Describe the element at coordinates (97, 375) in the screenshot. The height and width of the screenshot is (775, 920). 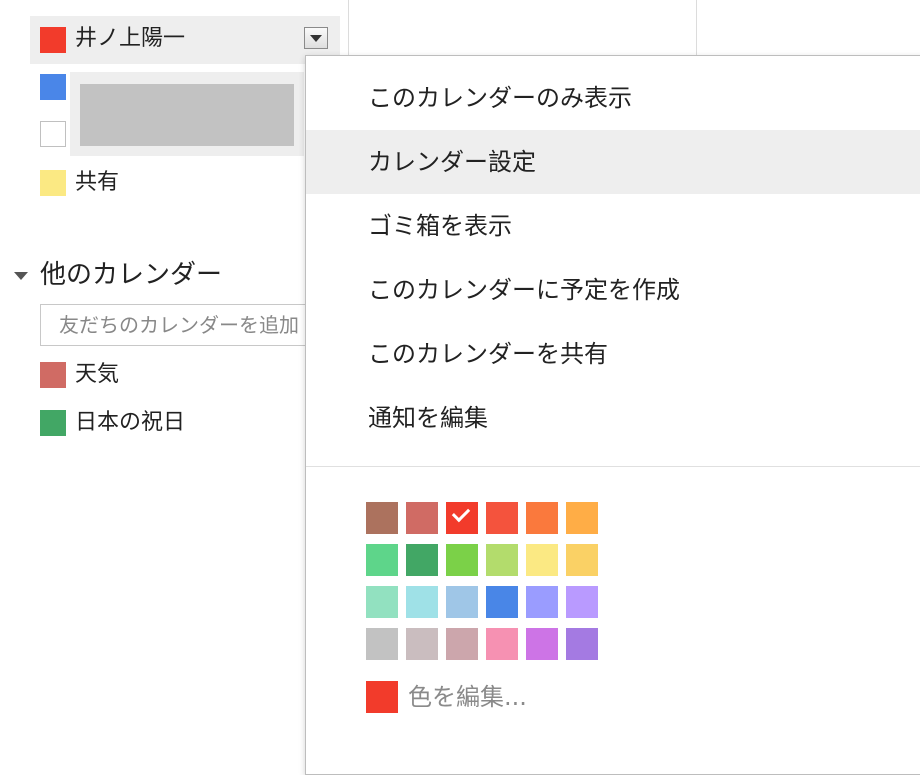
I see `calendar-label: 天気` at that location.